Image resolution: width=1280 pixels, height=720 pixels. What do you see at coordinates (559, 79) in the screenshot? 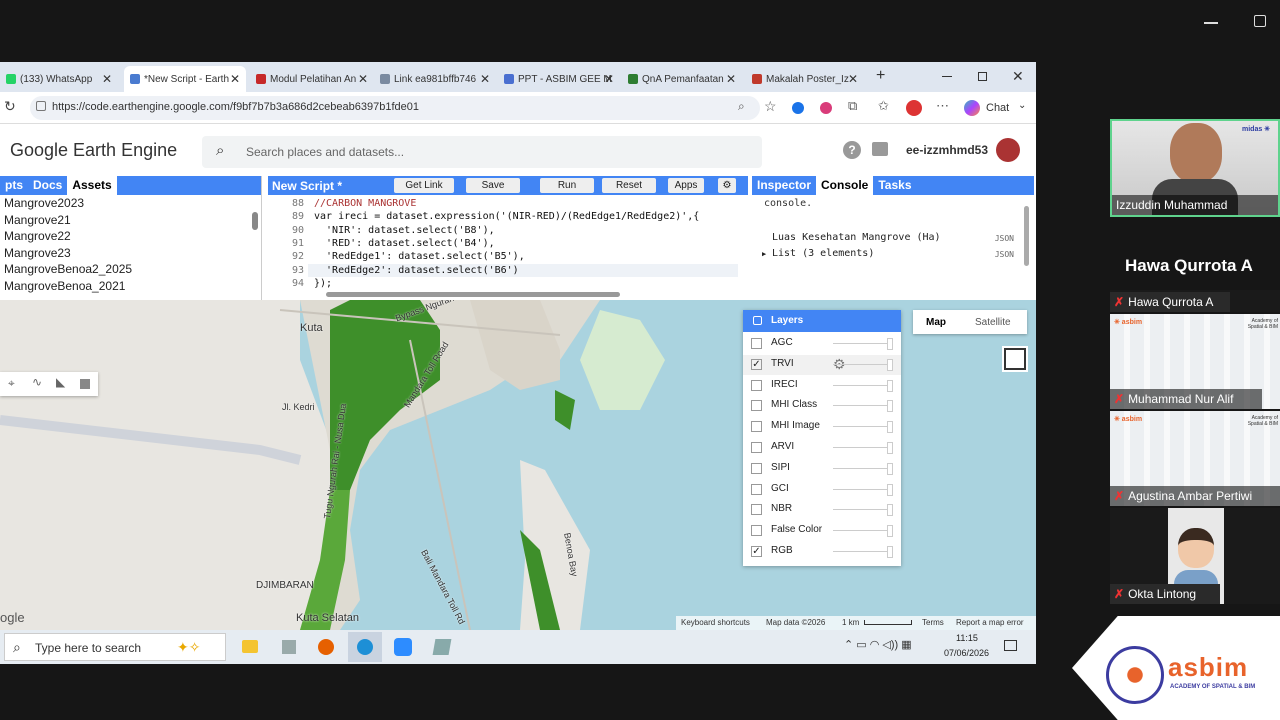
I see `browser-tab: PPT - ASBIM GEE M ✕` at bounding box center [559, 79].